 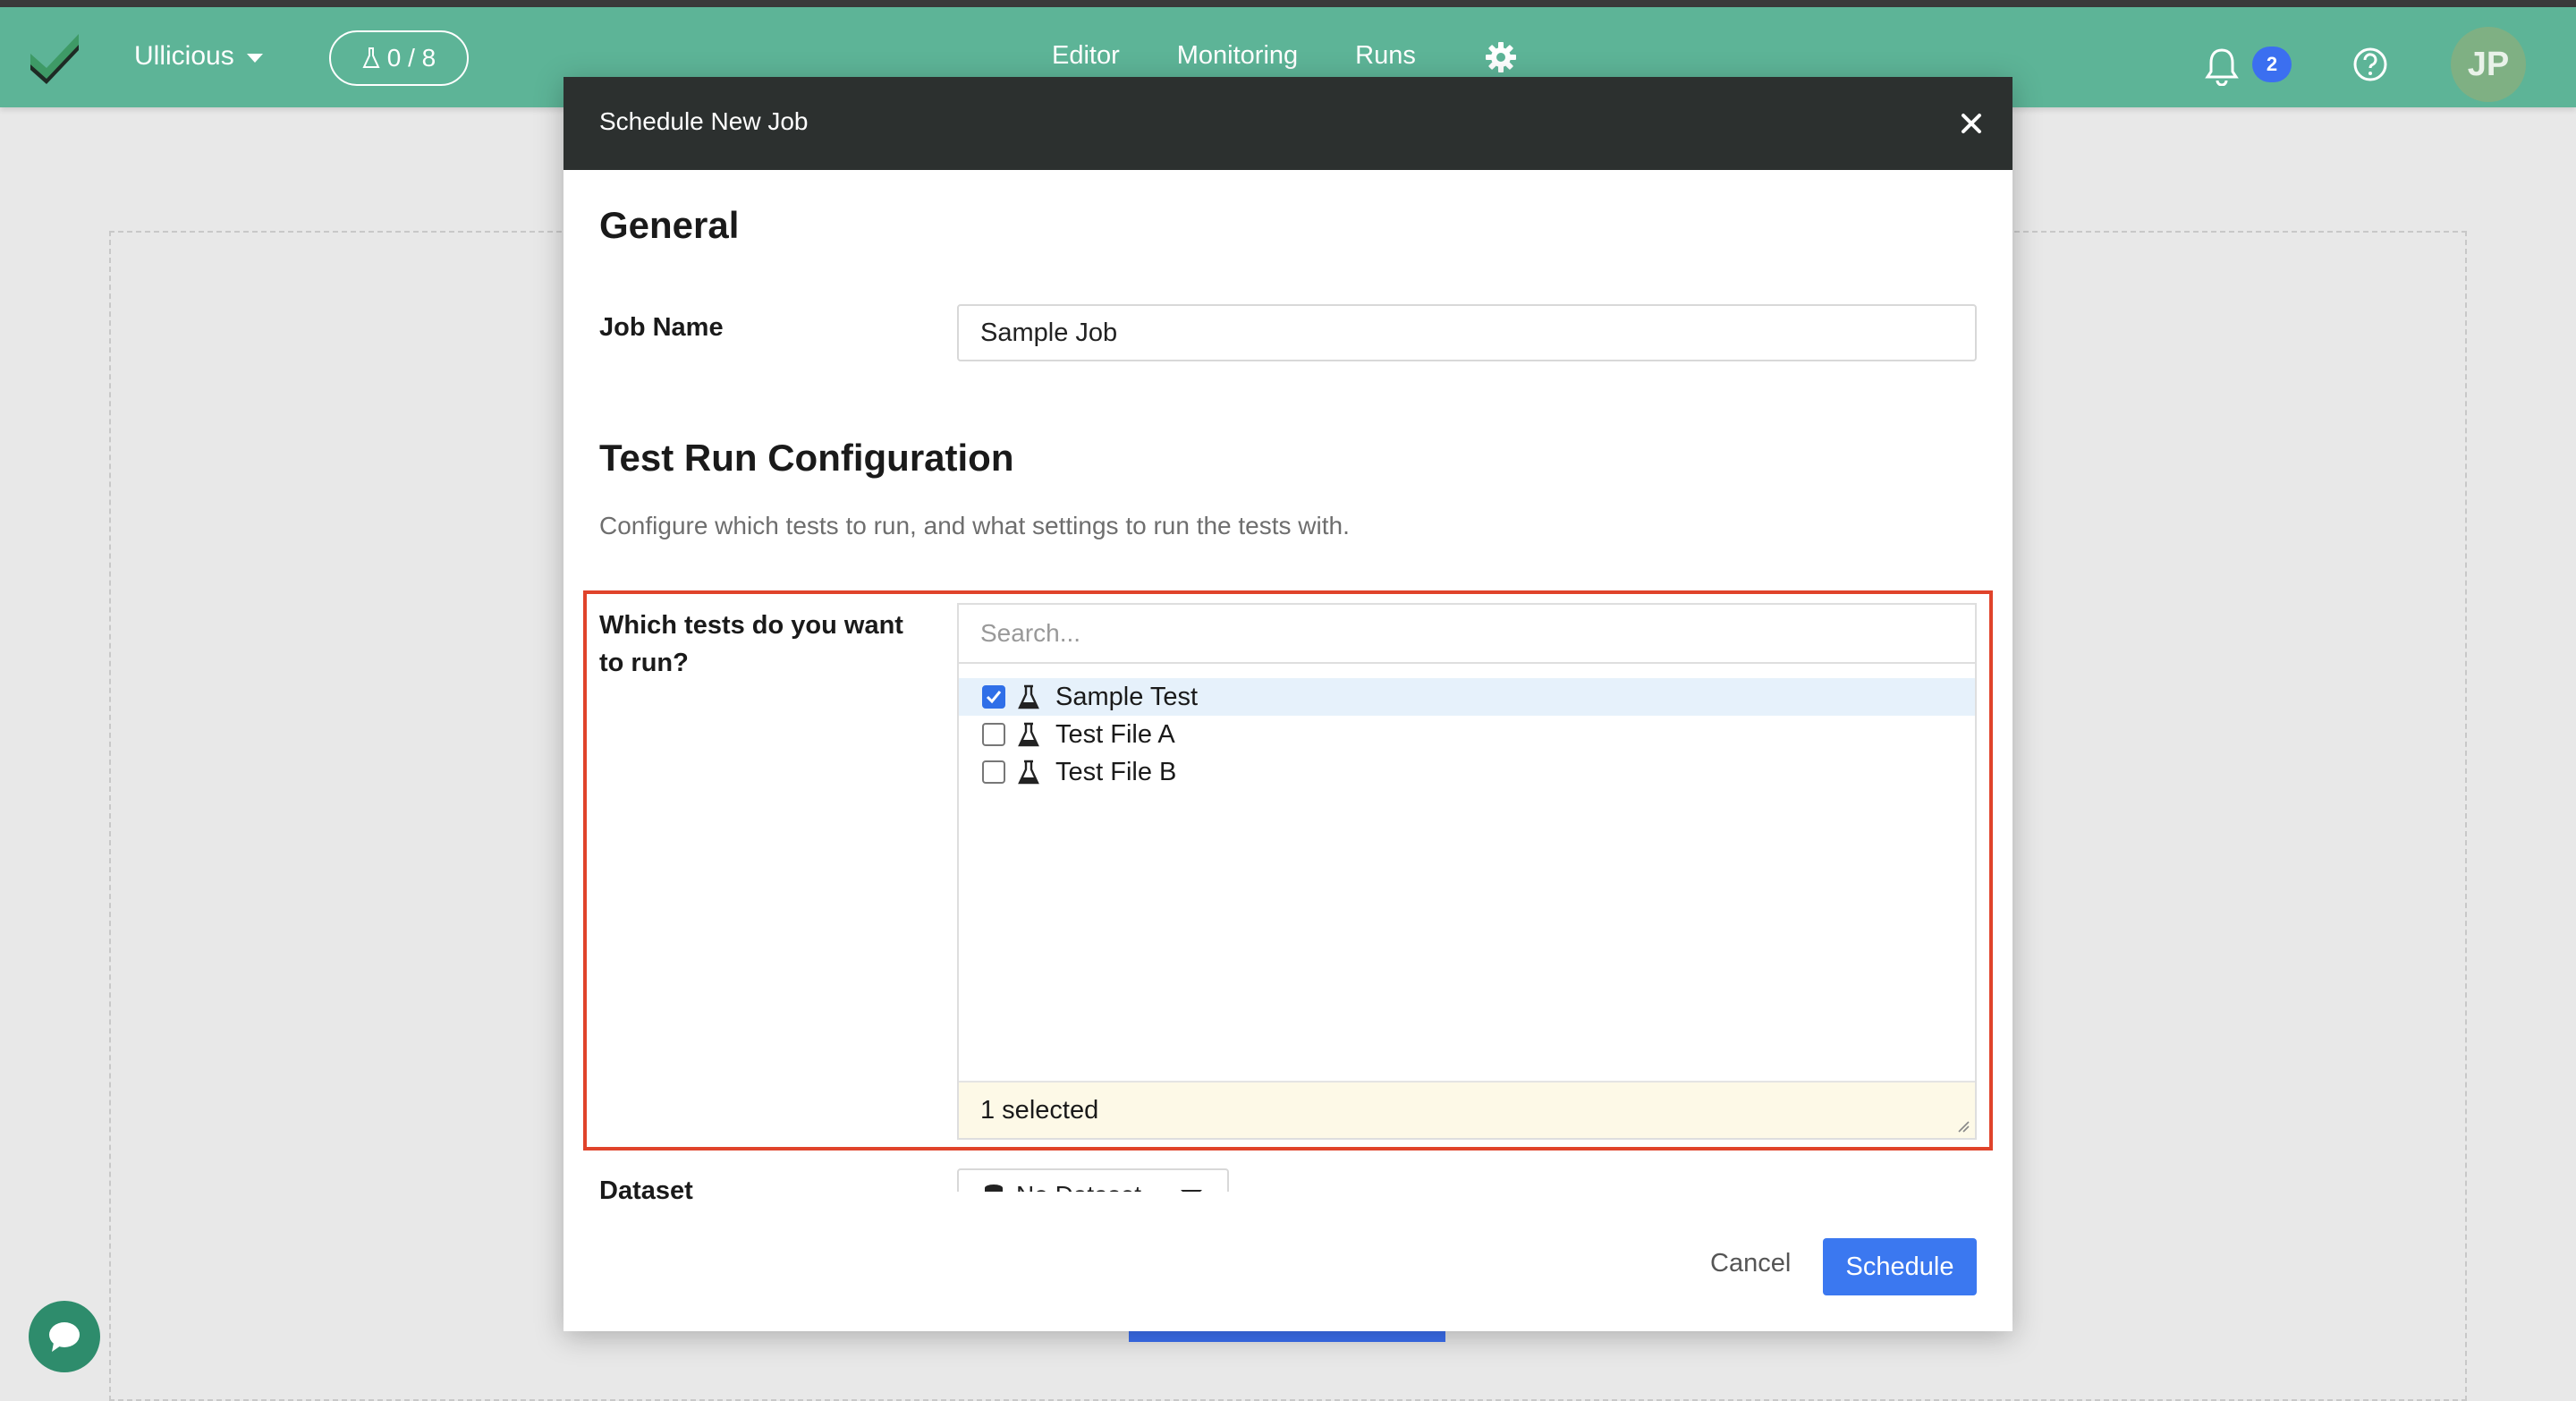 I want to click on config-heading: Test Run Configuration, so click(x=806, y=458).